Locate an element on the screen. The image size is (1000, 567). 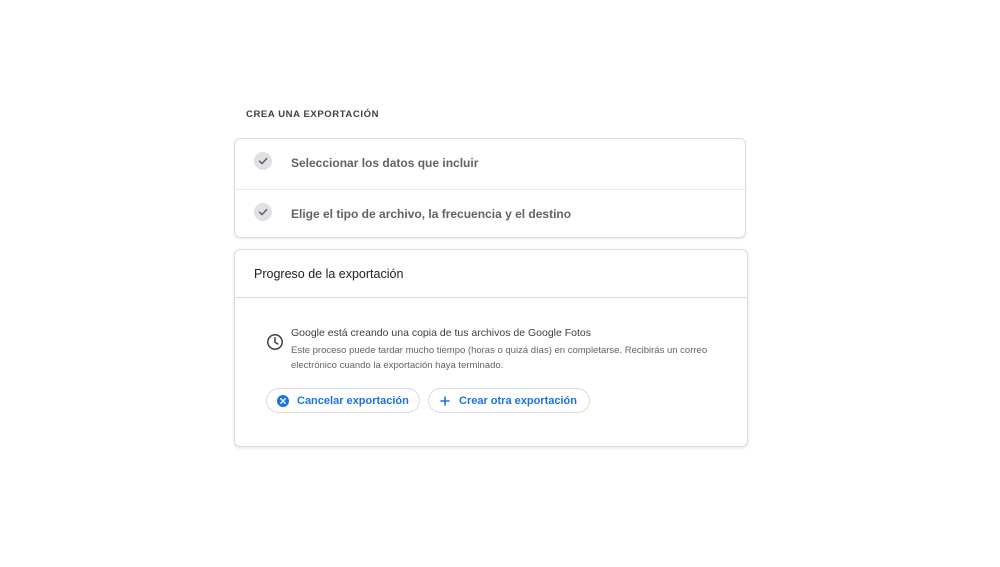
create-export-label: Crear otra exportación is located at coordinates (518, 400).